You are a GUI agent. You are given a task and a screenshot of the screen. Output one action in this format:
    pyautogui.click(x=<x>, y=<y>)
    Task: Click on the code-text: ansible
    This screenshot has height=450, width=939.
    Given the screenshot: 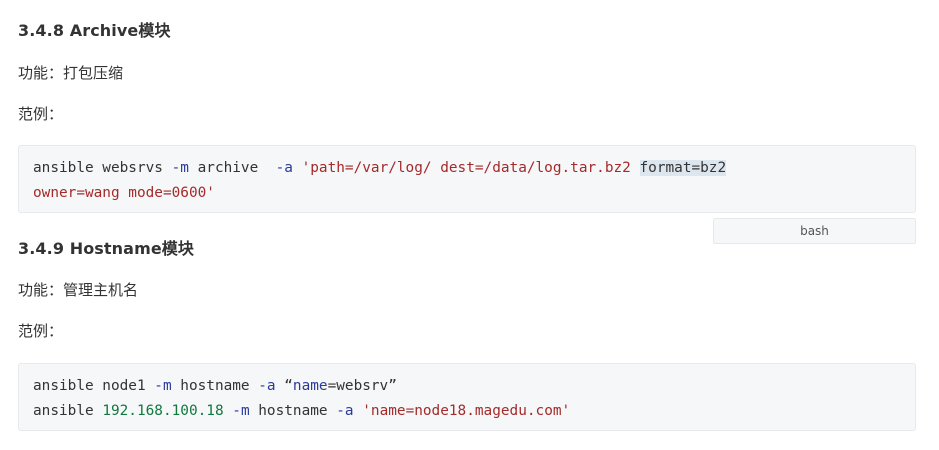 What is the action you would take?
    pyautogui.click(x=68, y=411)
    